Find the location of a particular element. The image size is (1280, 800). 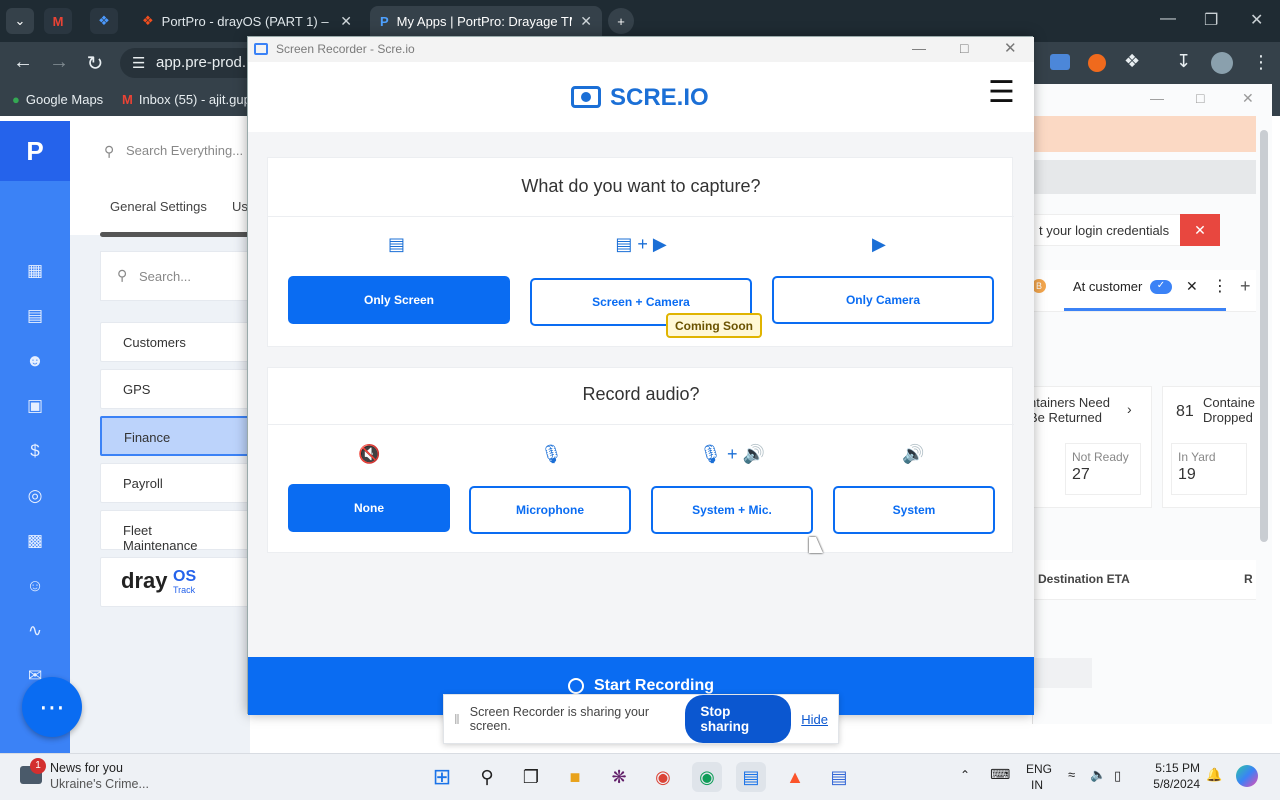

bookmark-google-maps: ● Google Maps is located at coordinates (57, 99).